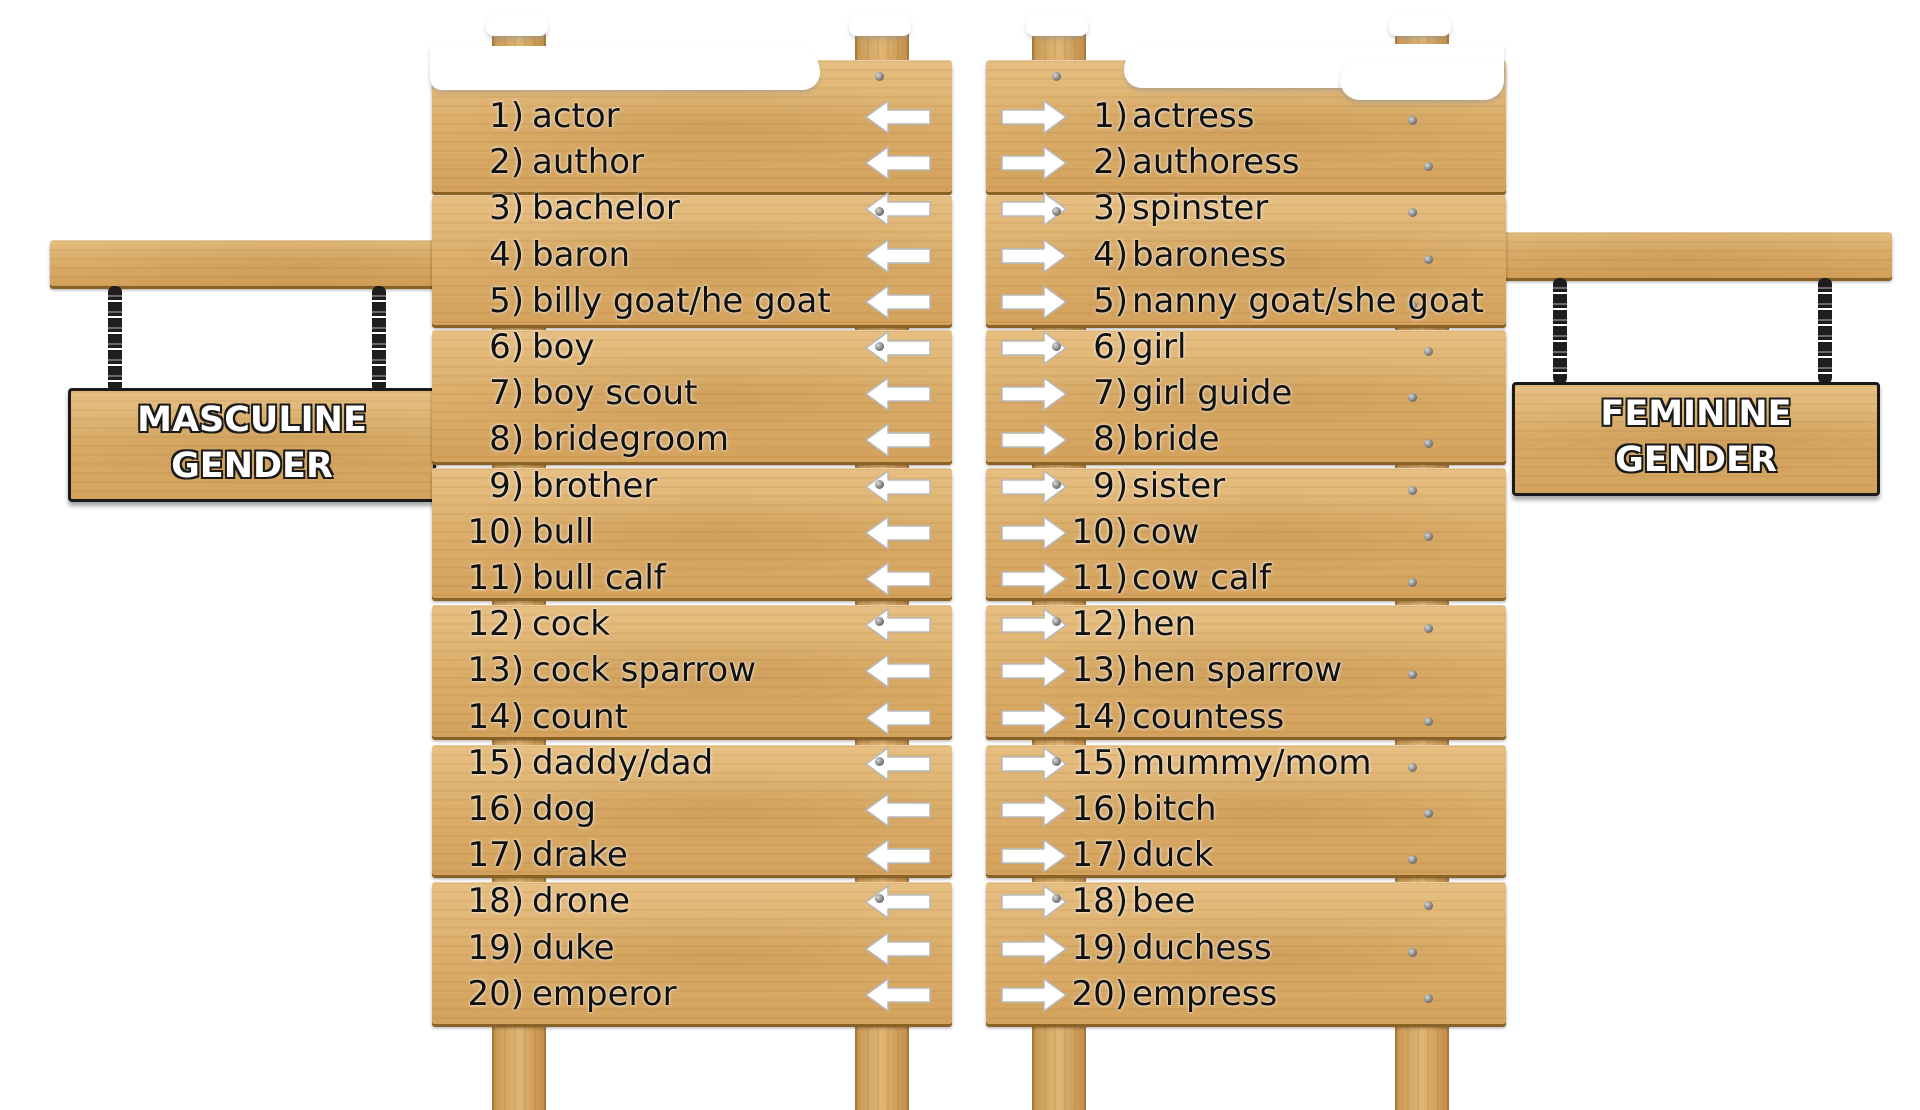 The height and width of the screenshot is (1110, 1920). Describe the element at coordinates (1110, 208) in the screenshot. I see `item-number: 3)` at that location.